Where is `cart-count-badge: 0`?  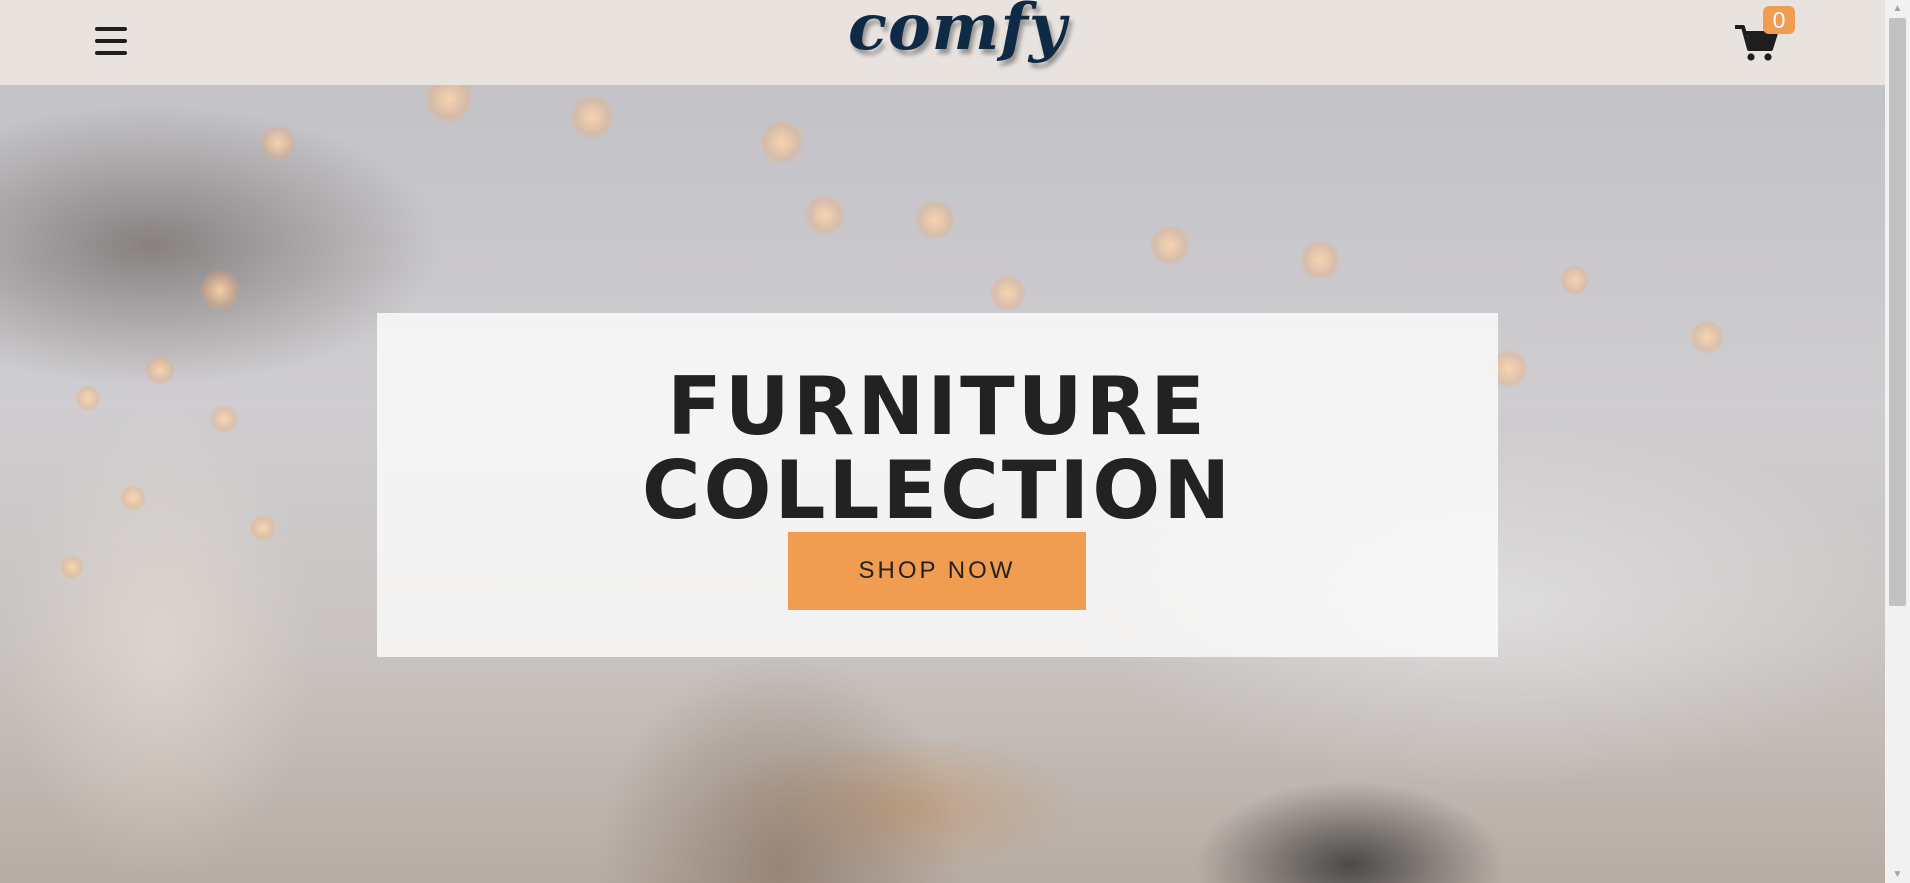
cart-count-badge: 0 is located at coordinates (1779, 20).